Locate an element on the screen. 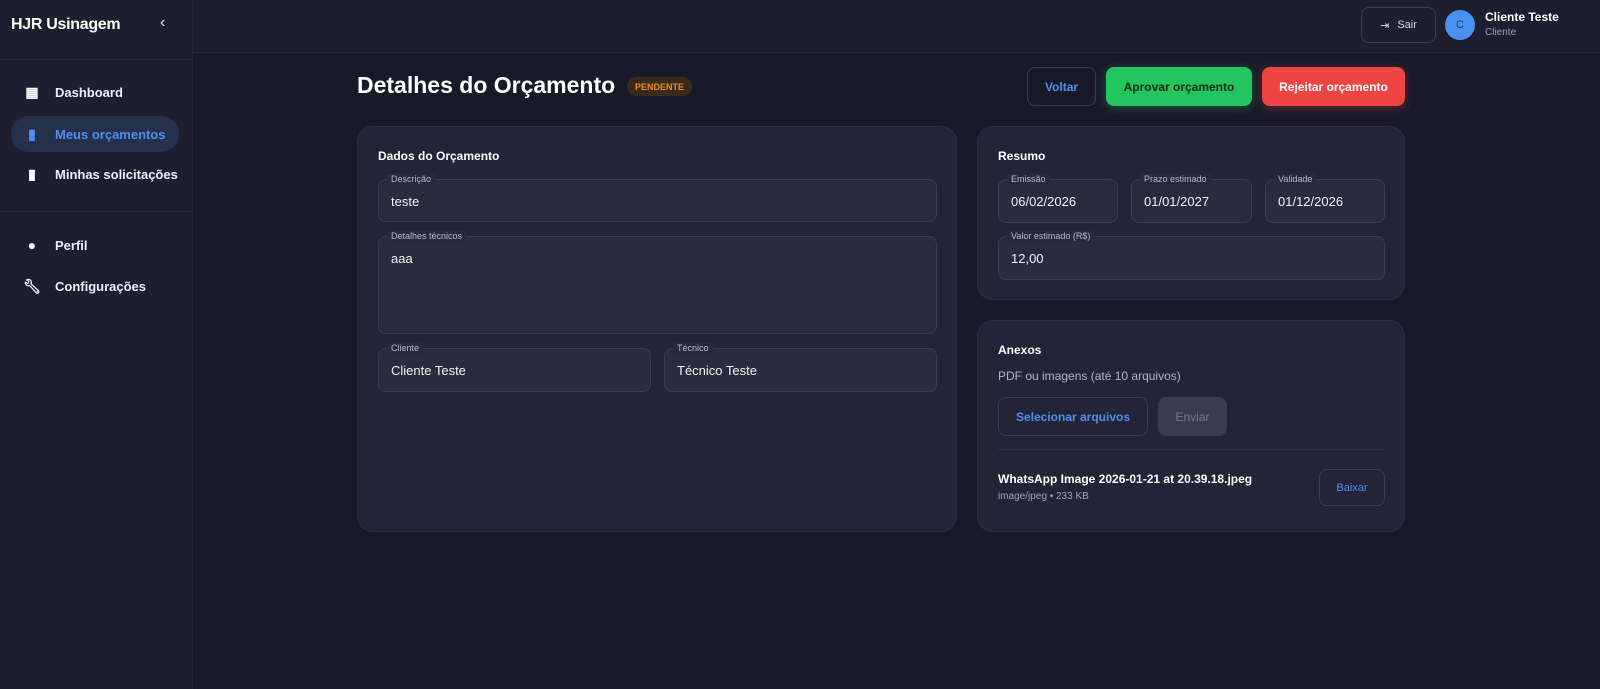 The image size is (1600, 689). sidebar-item-label: Minhas solicitações is located at coordinates (116, 174).